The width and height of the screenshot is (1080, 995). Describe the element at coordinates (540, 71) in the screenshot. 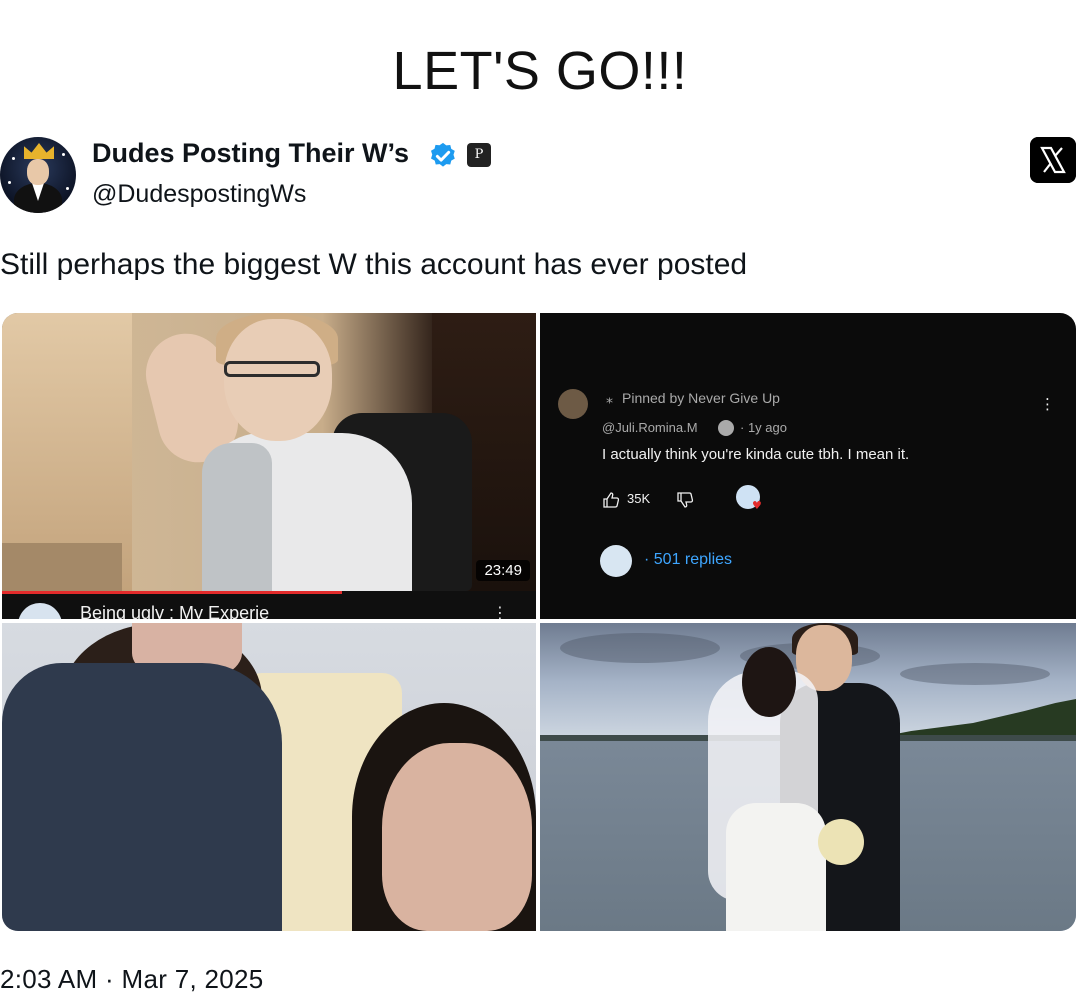

I see `meme-headline: LET'S GO!!!` at that location.